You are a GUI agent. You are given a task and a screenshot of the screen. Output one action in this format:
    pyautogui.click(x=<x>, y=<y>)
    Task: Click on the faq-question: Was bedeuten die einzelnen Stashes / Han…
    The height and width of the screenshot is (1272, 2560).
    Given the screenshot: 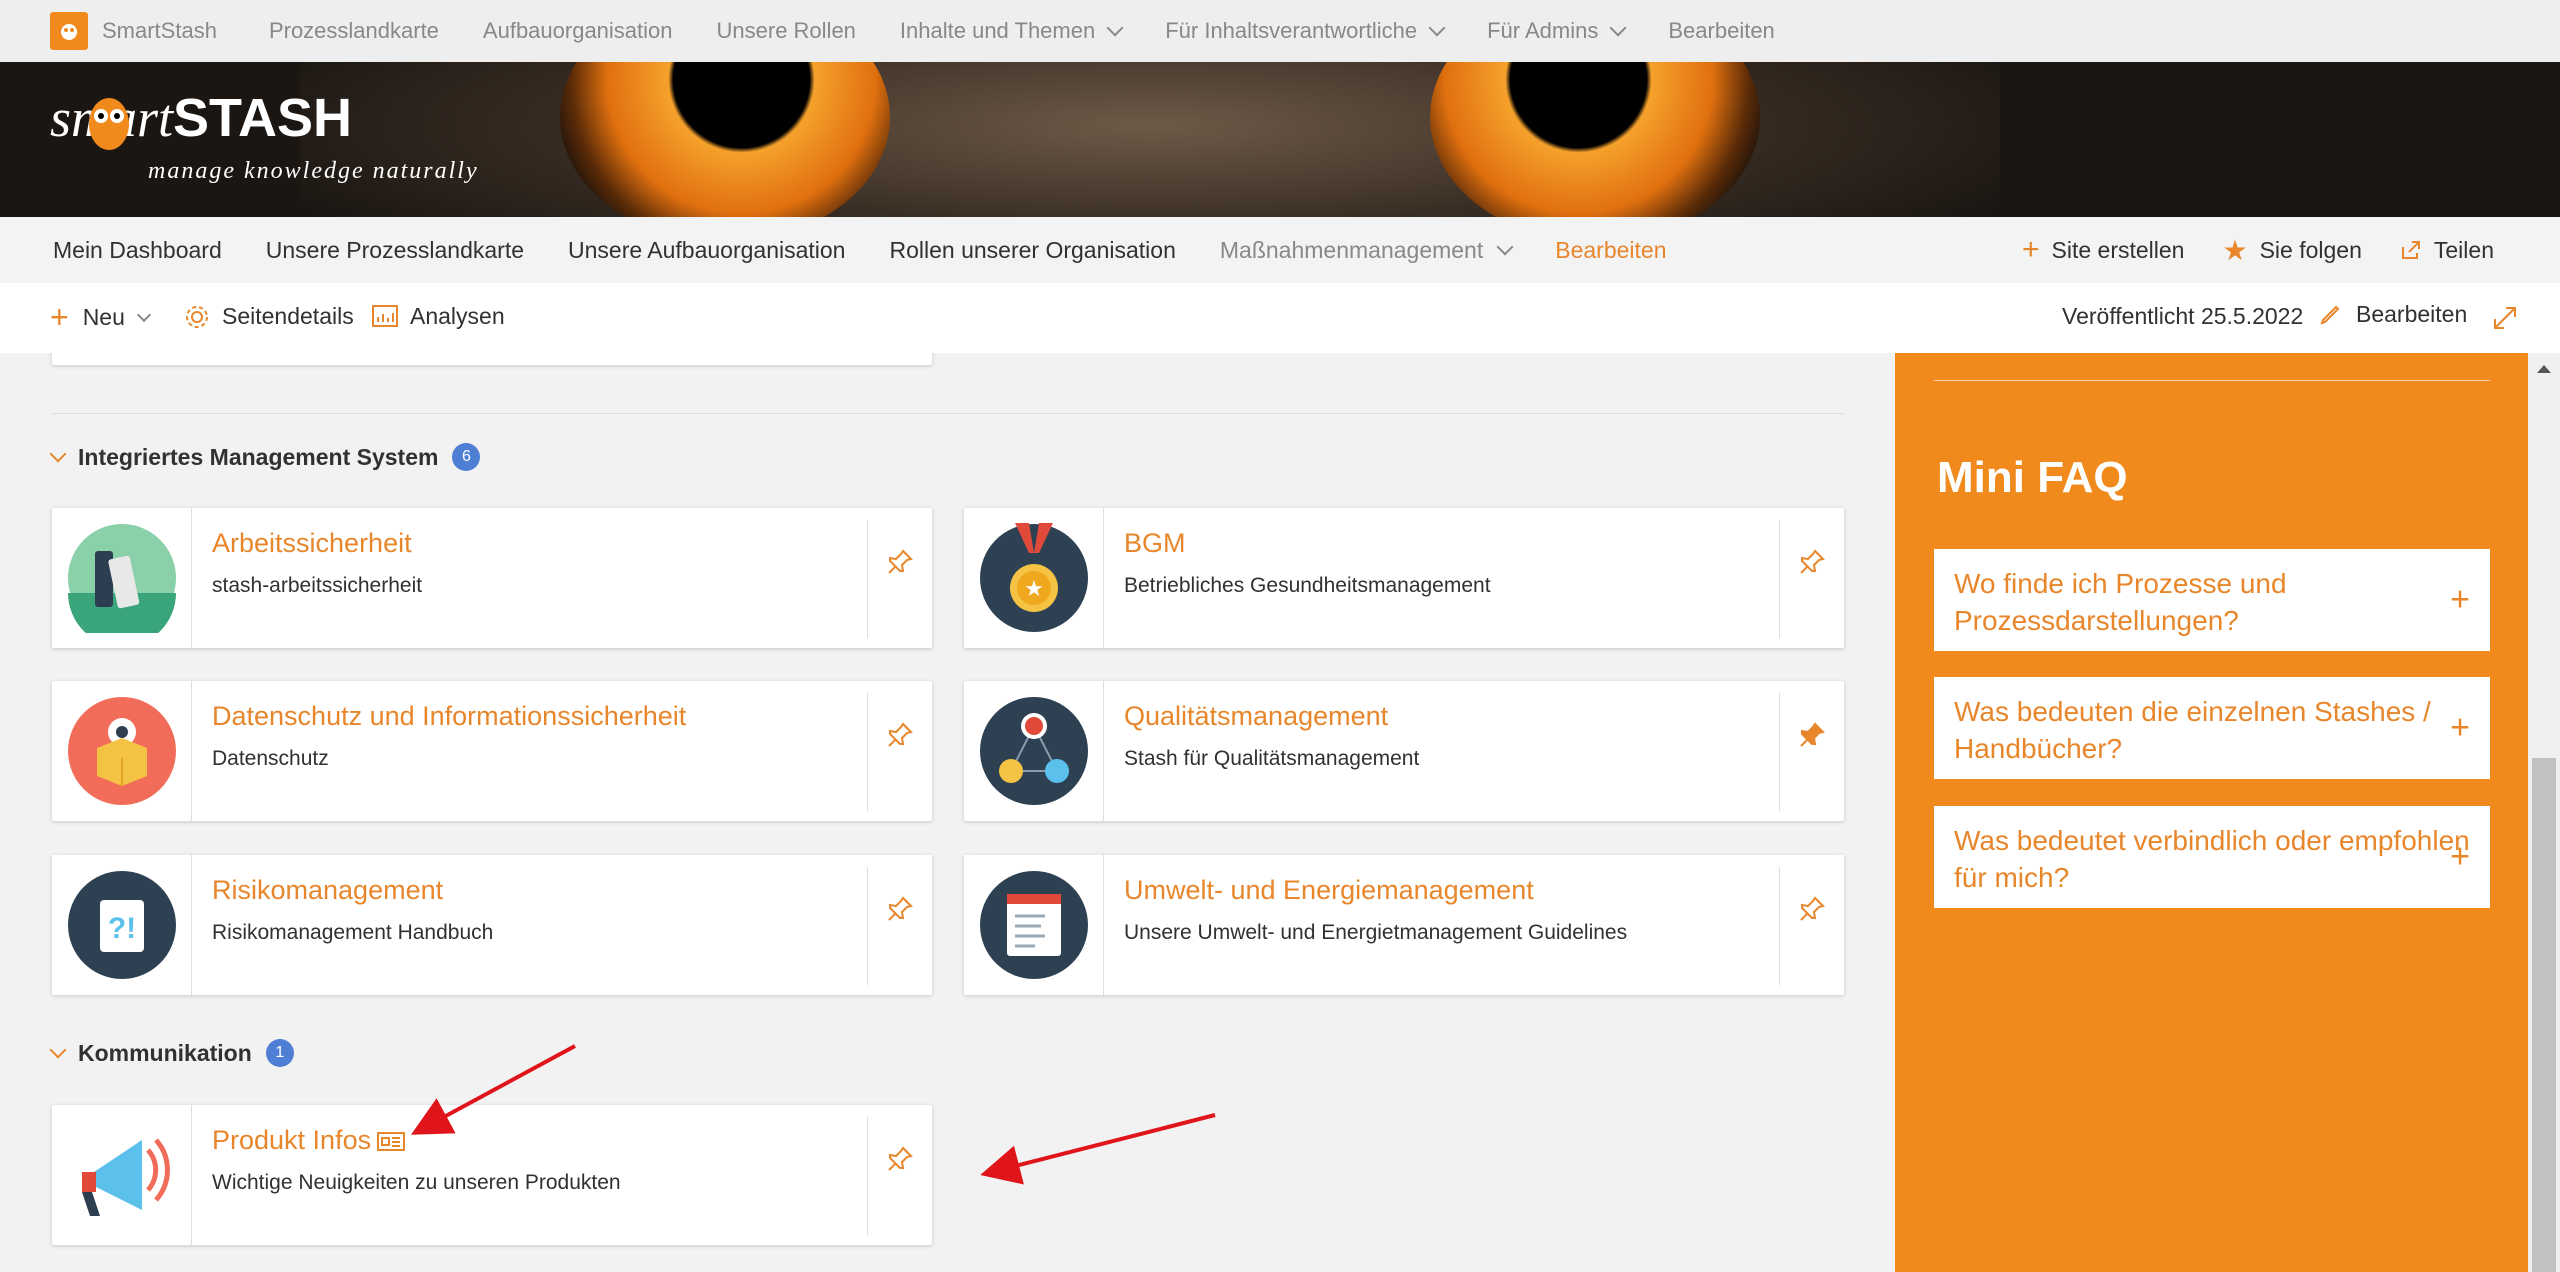 What is the action you would take?
    pyautogui.click(x=2192, y=730)
    